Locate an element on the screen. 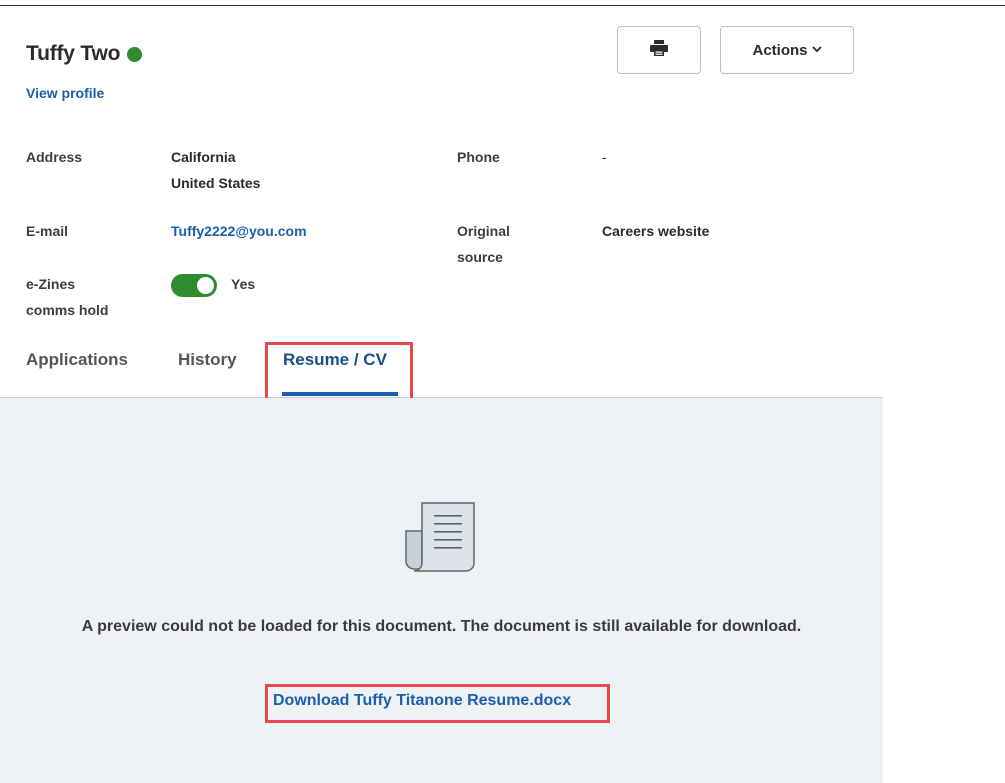 This screenshot has height=783, width=1005. tab-history: History is located at coordinates (207, 360).